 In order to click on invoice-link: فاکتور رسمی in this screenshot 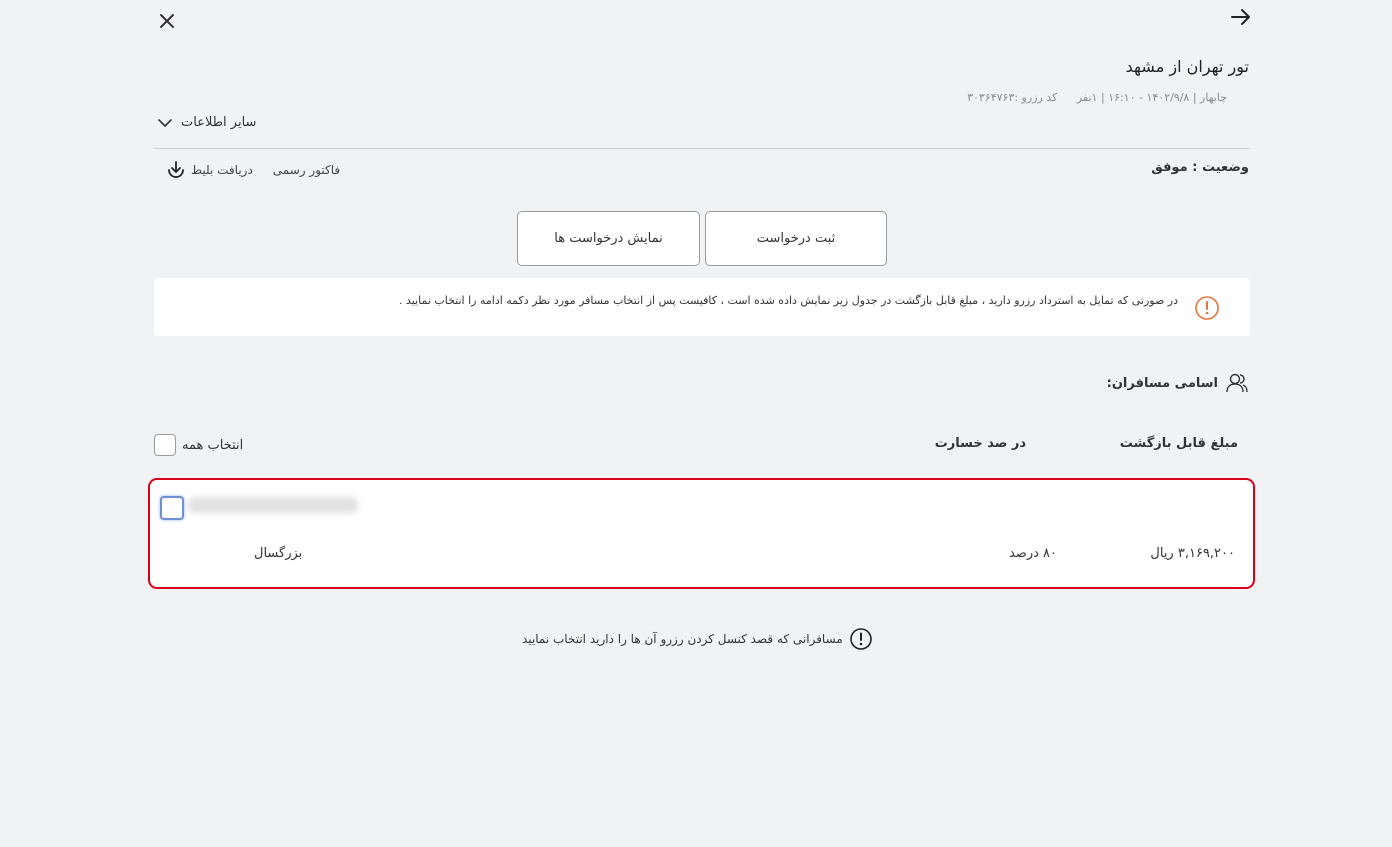, I will do `click(306, 170)`.